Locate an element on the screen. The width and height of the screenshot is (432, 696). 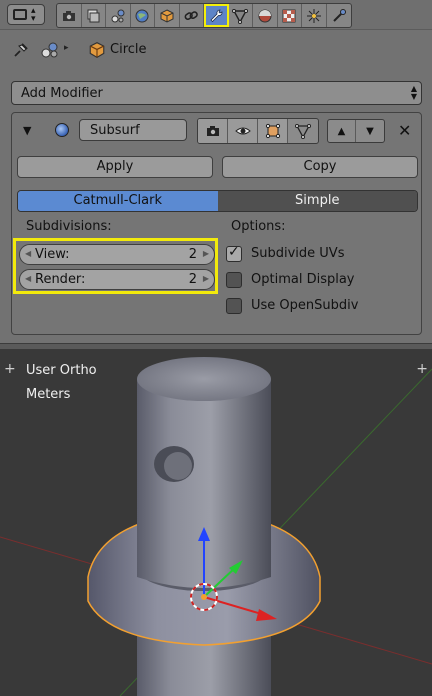
render-toggle-button is located at coordinates (213, 131).